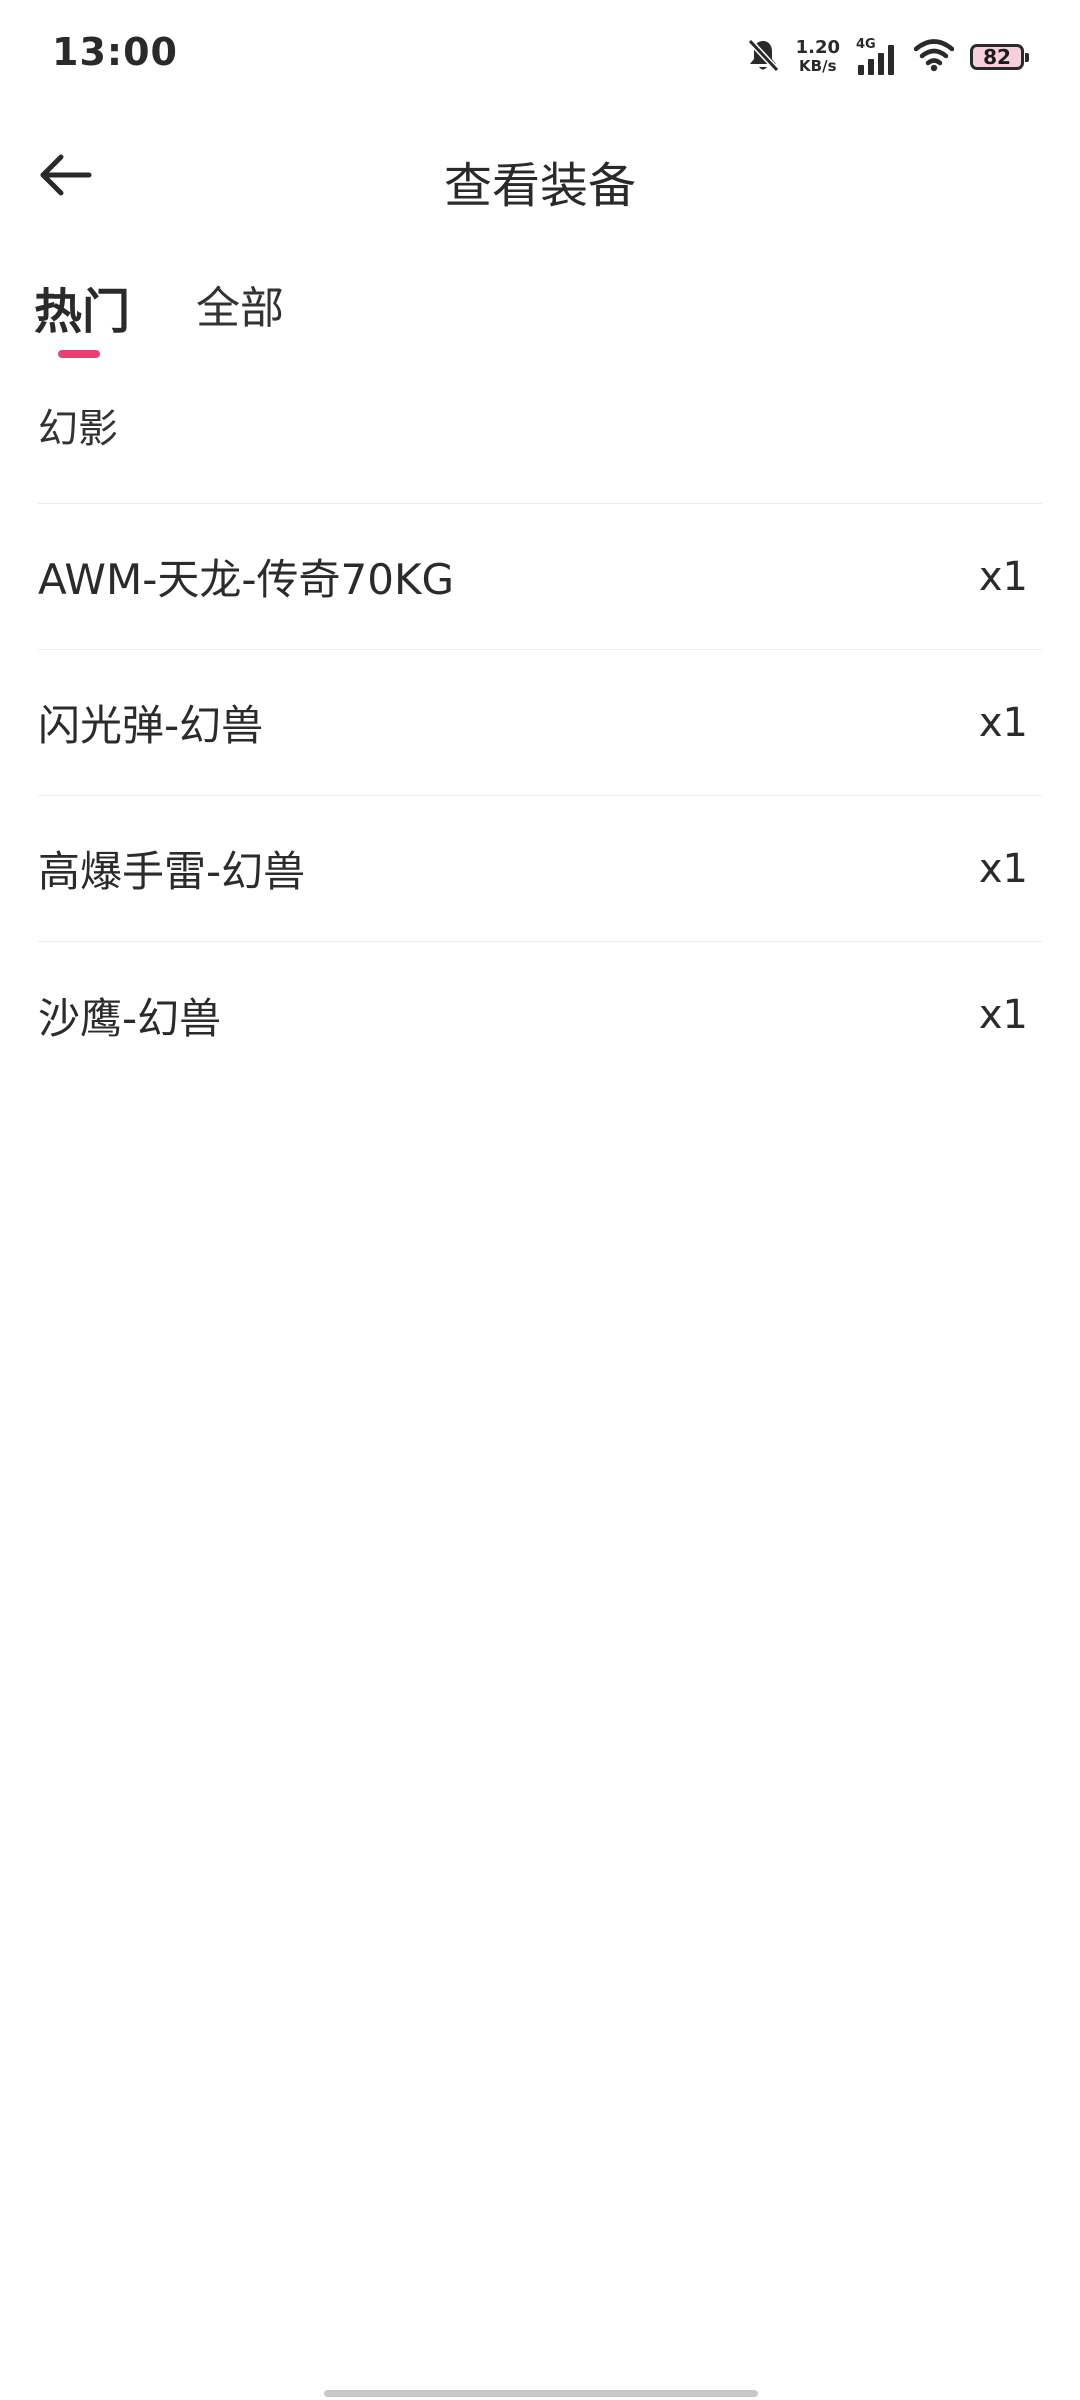  I want to click on status-icons: 1.20 KB/s 4G 82, so click(887, 57).